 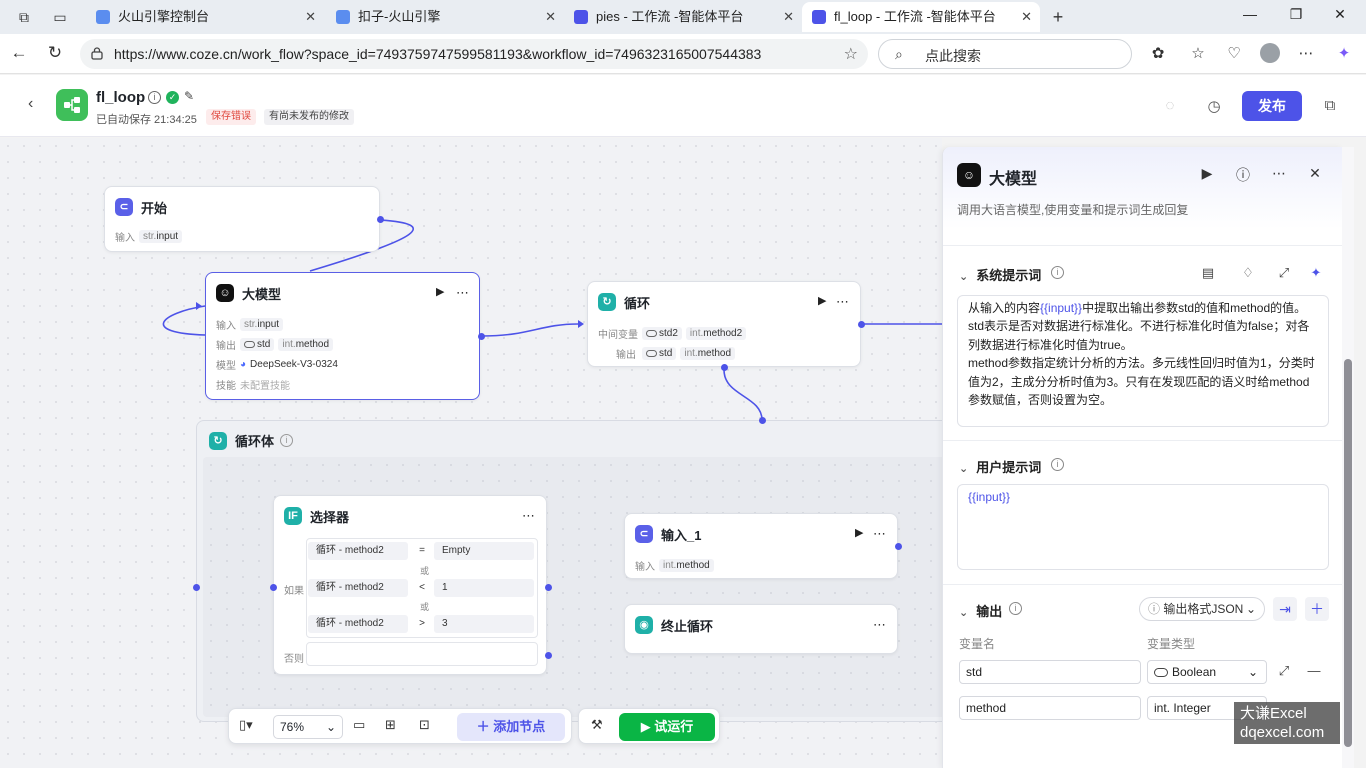 I want to click on condition-right: 3, so click(x=484, y=624).